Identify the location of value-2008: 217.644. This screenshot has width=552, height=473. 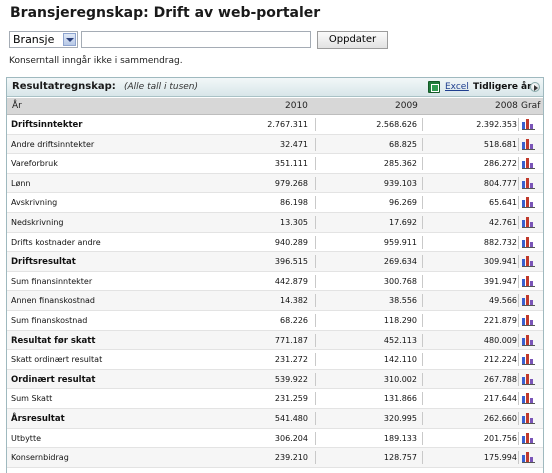
(500, 399).